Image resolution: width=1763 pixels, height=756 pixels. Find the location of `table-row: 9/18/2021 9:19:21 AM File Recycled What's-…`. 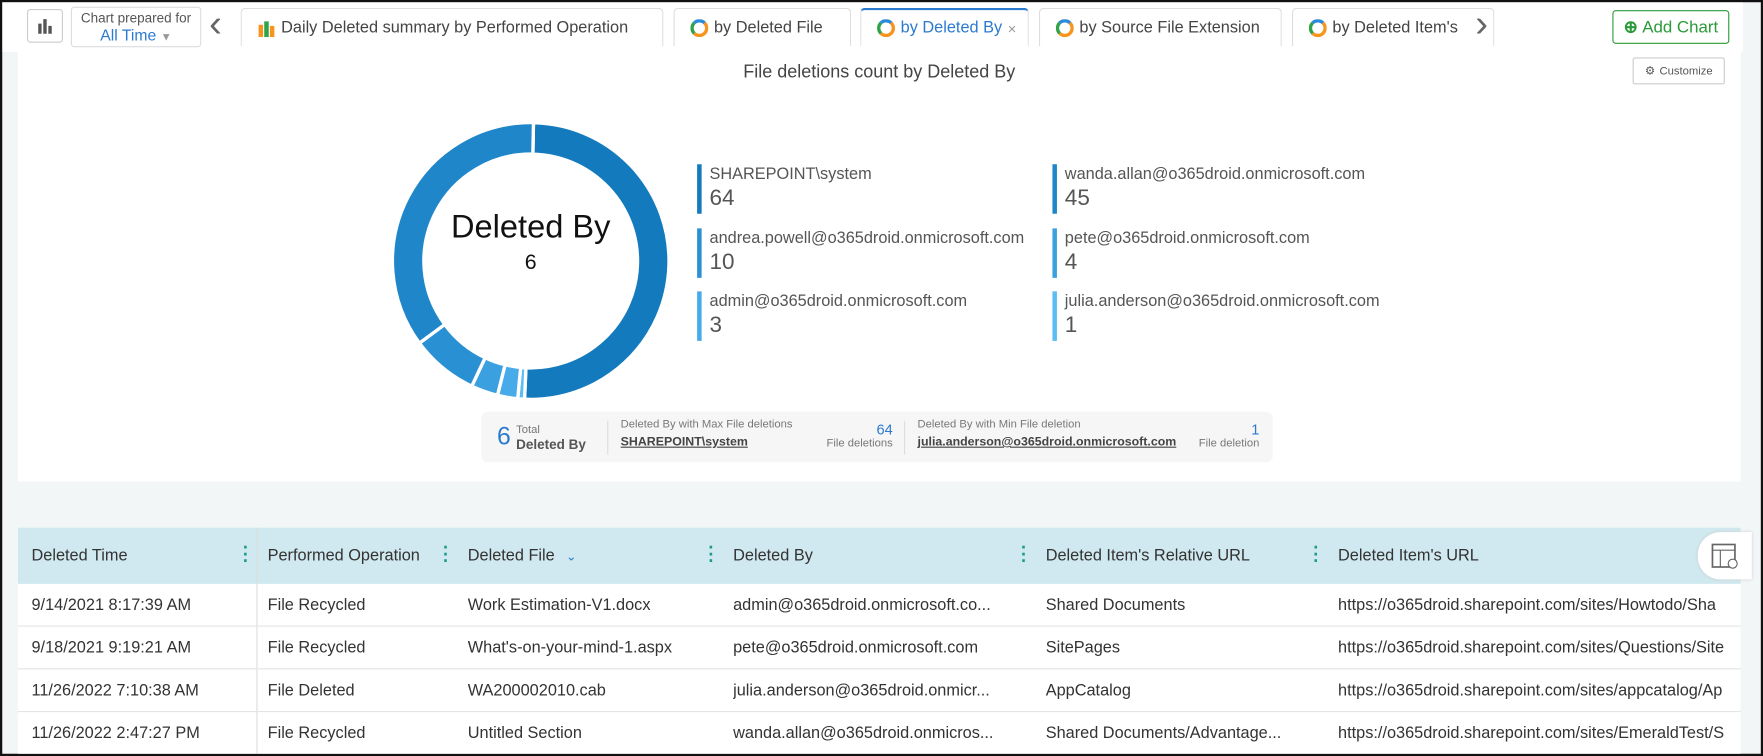

table-row: 9/18/2021 9:19:21 AM File Recycled What's-… is located at coordinates (879, 648).